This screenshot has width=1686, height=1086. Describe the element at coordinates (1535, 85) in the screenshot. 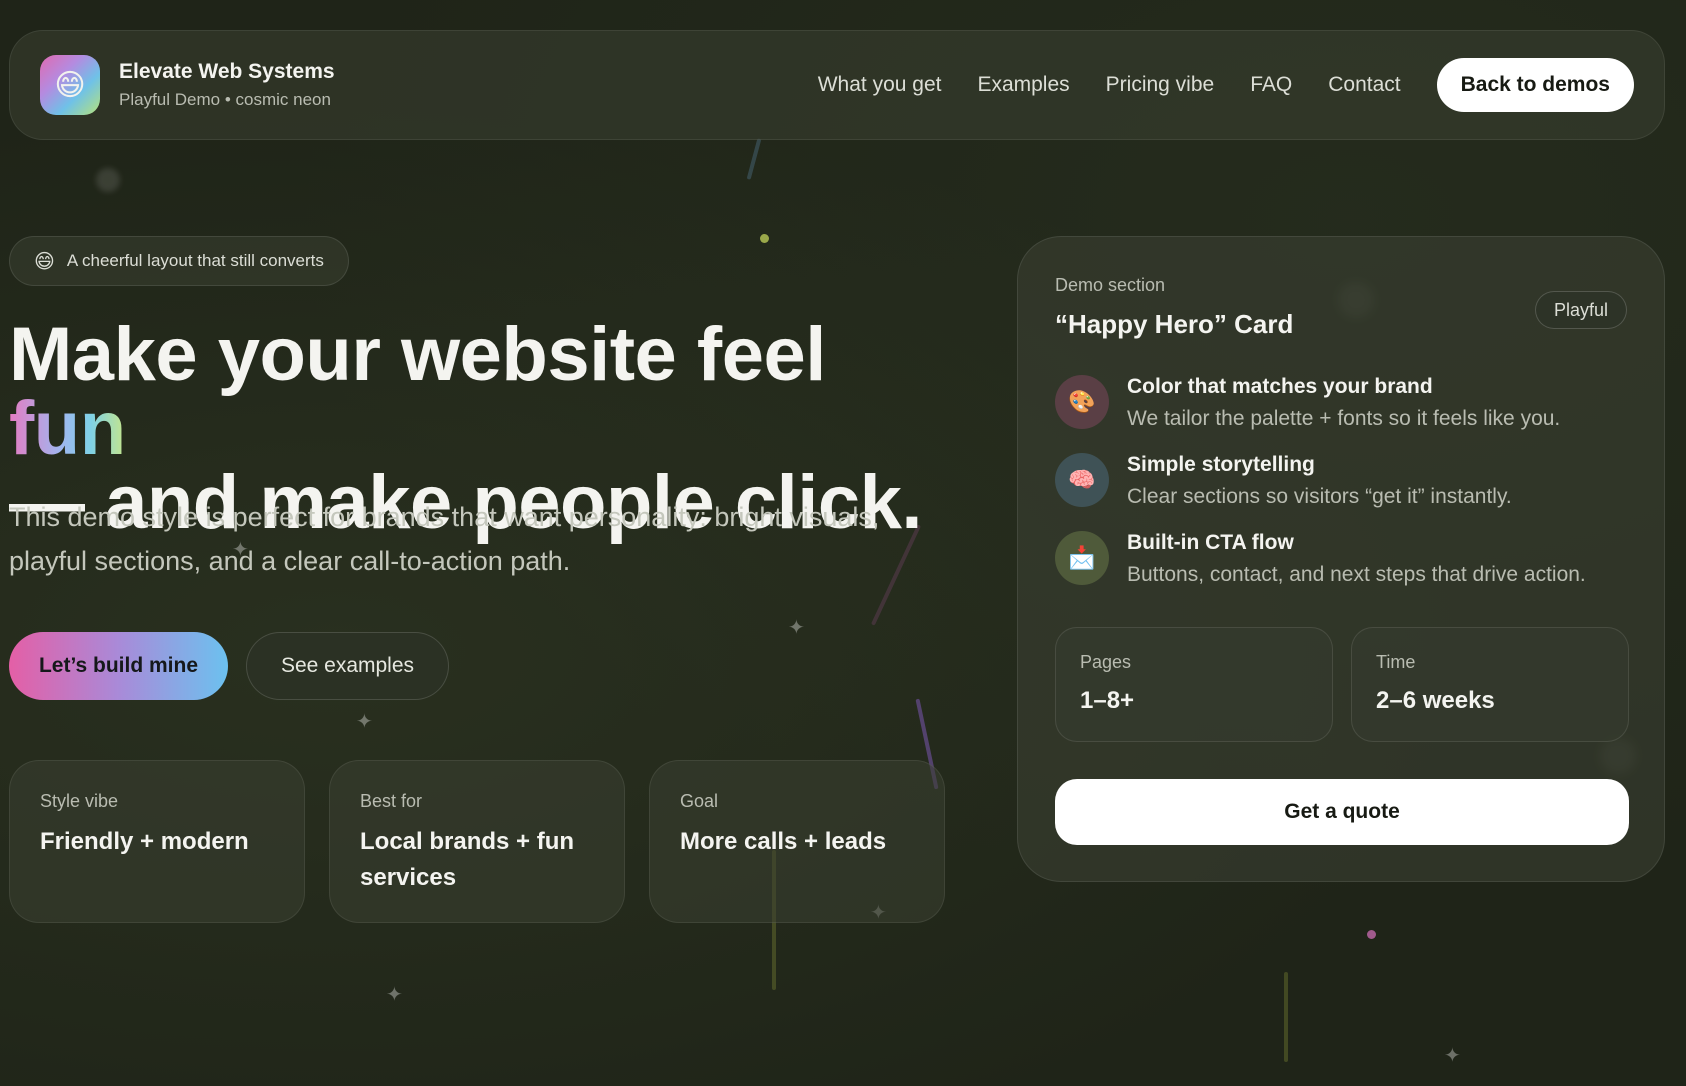

I see `back-to-demos-button: Back to demos` at that location.